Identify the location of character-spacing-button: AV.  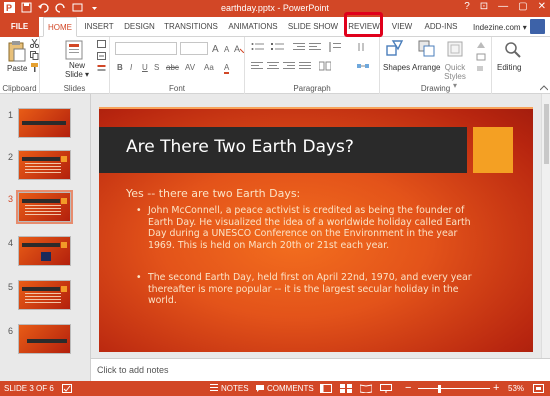
(190, 67).